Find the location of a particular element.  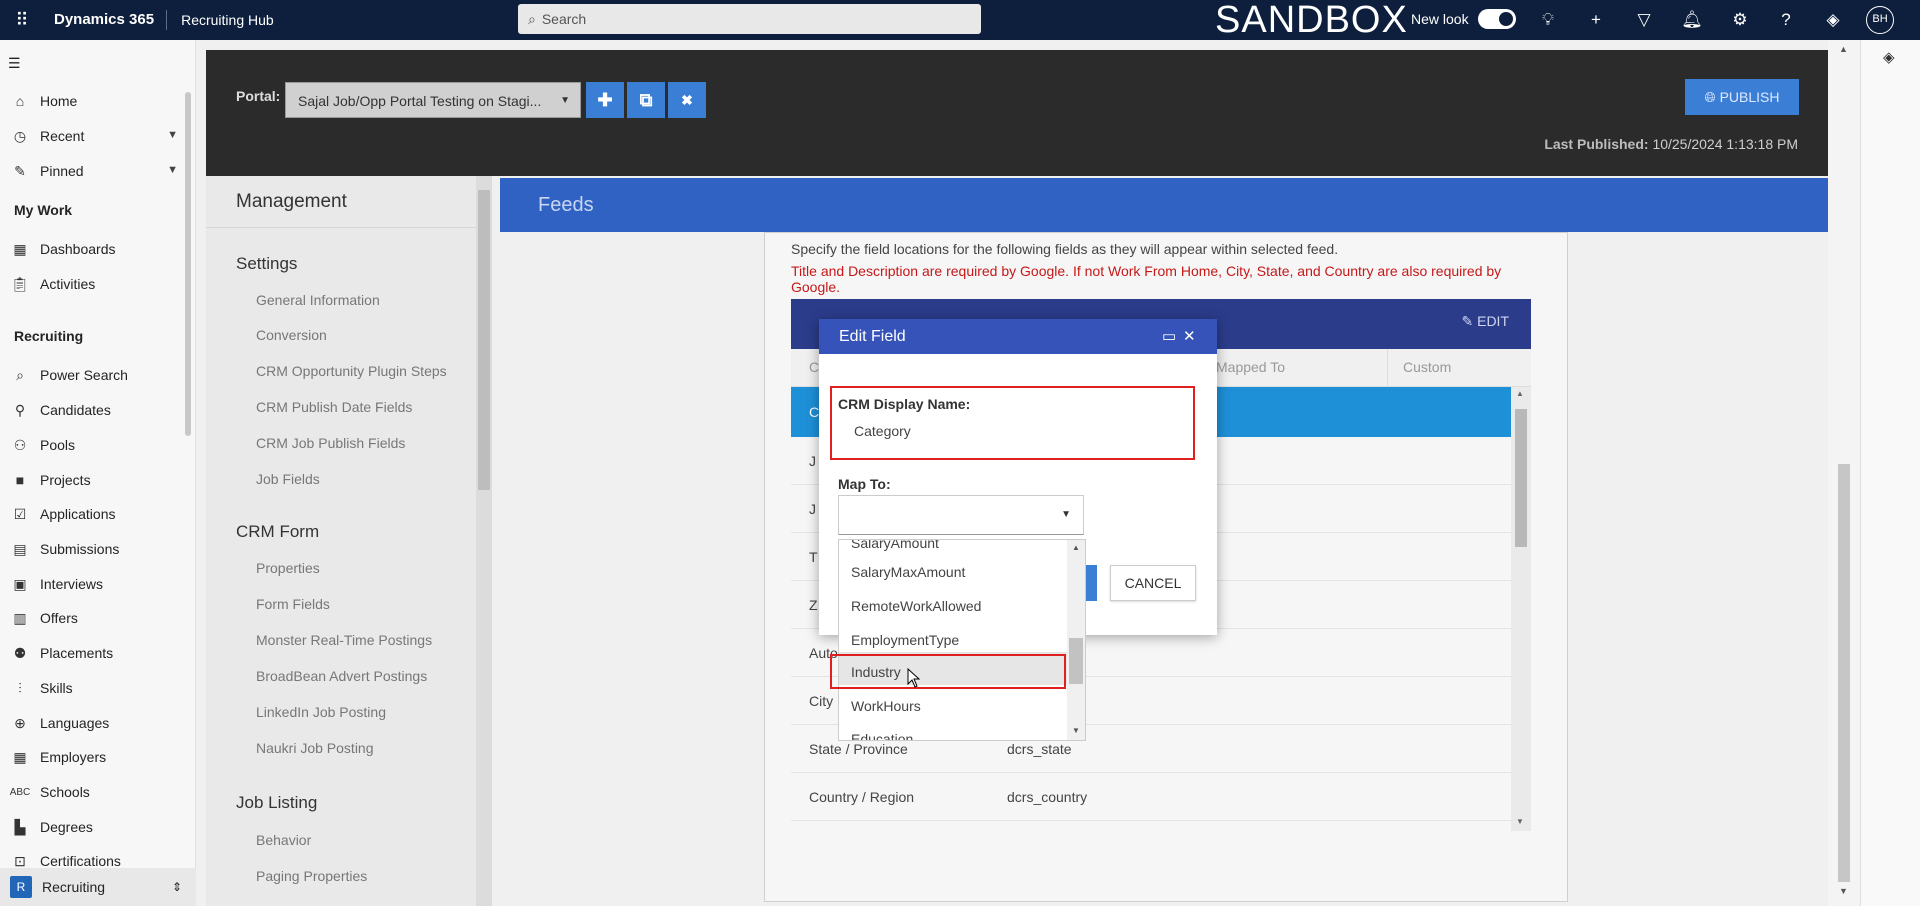

sidebar-item-power-search: ⌕ Power Search is located at coordinates (95, 375).